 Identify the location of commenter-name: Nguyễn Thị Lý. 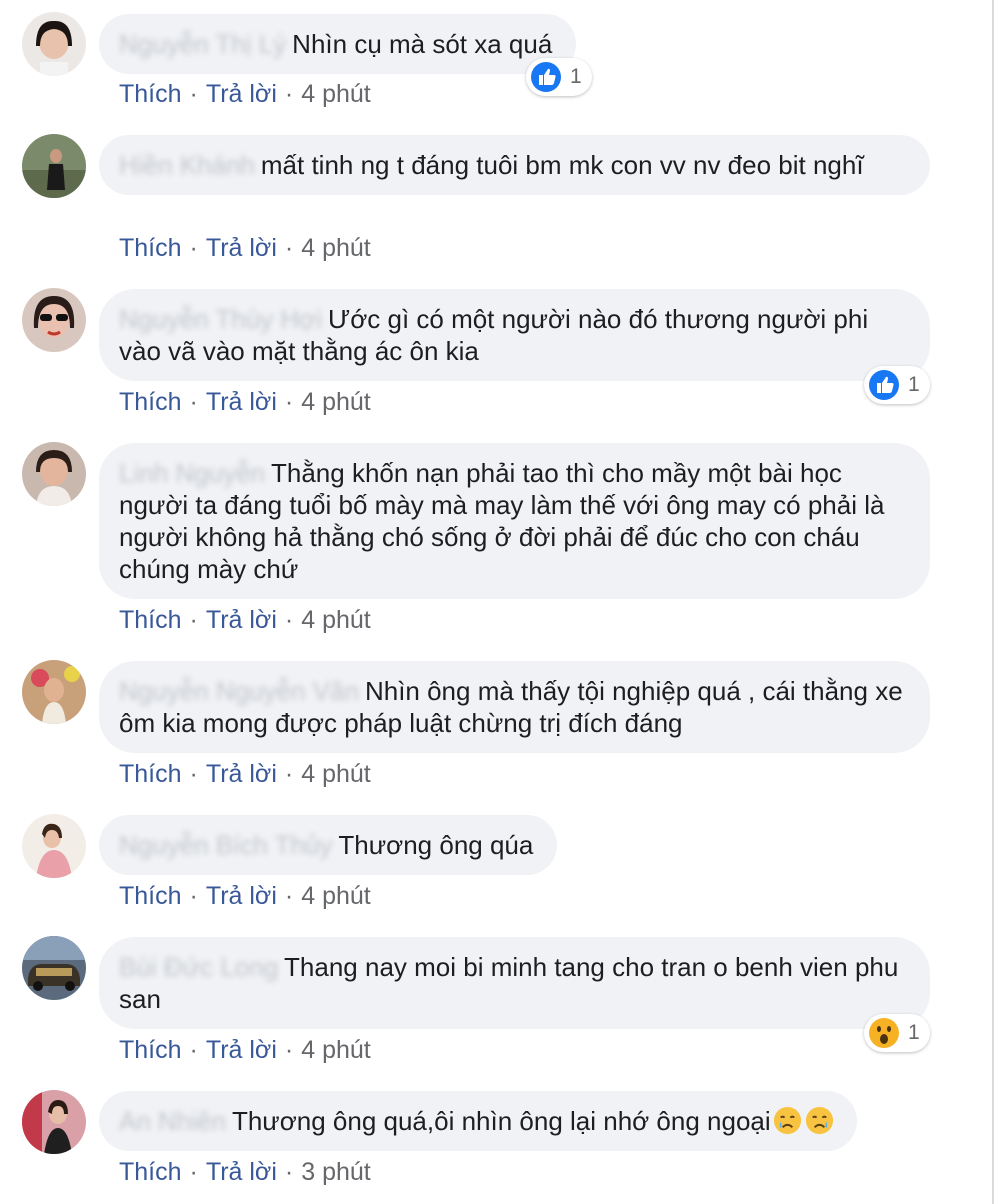
(202, 44).